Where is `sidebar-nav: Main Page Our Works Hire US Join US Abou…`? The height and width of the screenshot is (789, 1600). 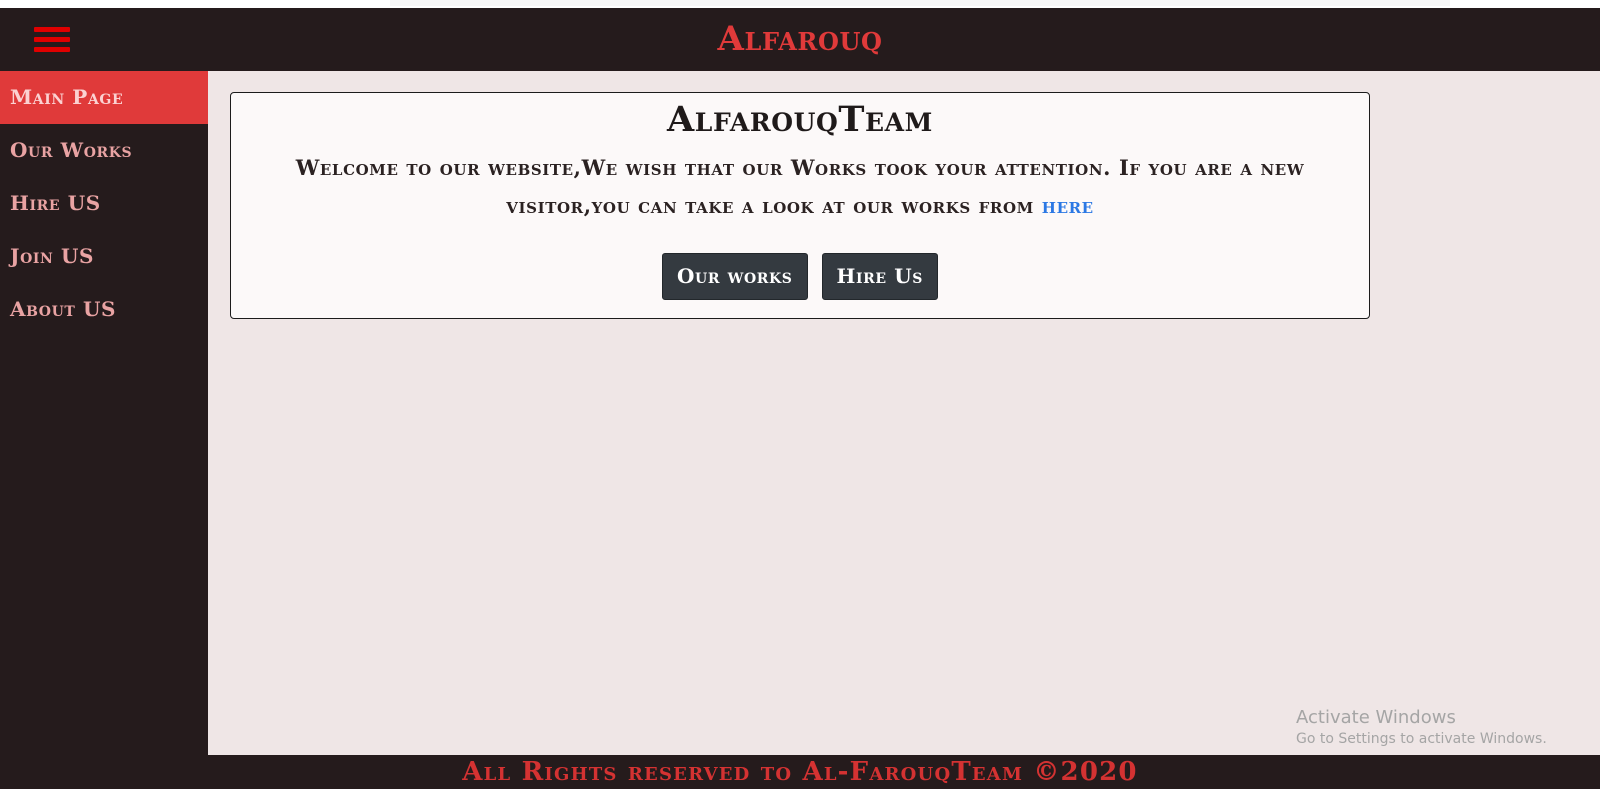
sidebar-nav: Main Page Our Works Hire US Join US Abou… is located at coordinates (104, 413).